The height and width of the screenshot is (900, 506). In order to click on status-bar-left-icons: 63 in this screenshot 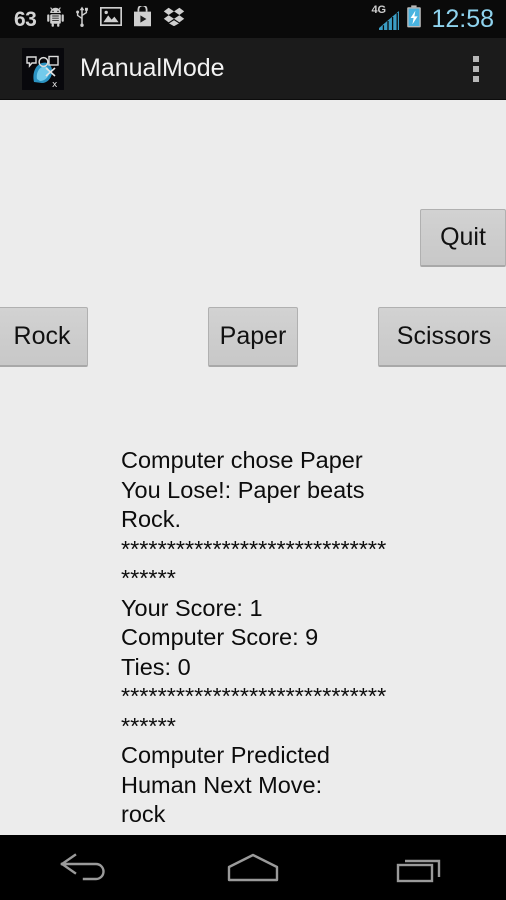, I will do `click(193, 18)`.